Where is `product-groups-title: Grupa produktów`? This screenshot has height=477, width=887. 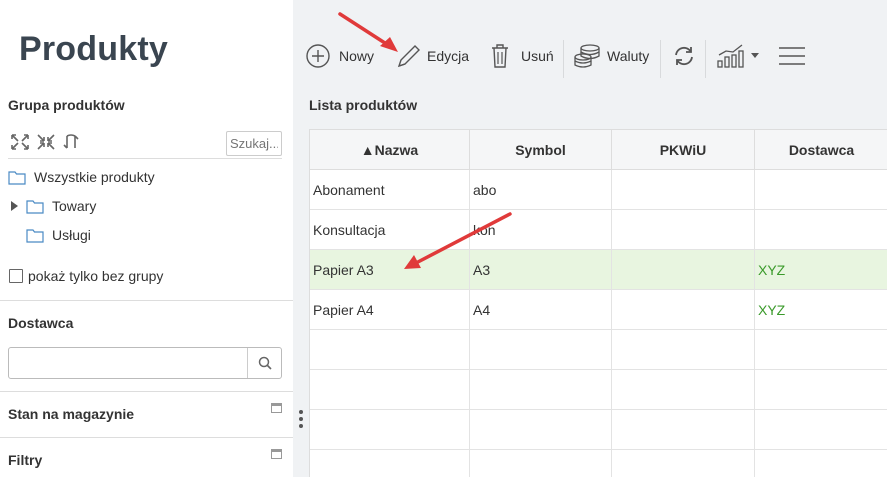
product-groups-title: Grupa produktów is located at coordinates (66, 105).